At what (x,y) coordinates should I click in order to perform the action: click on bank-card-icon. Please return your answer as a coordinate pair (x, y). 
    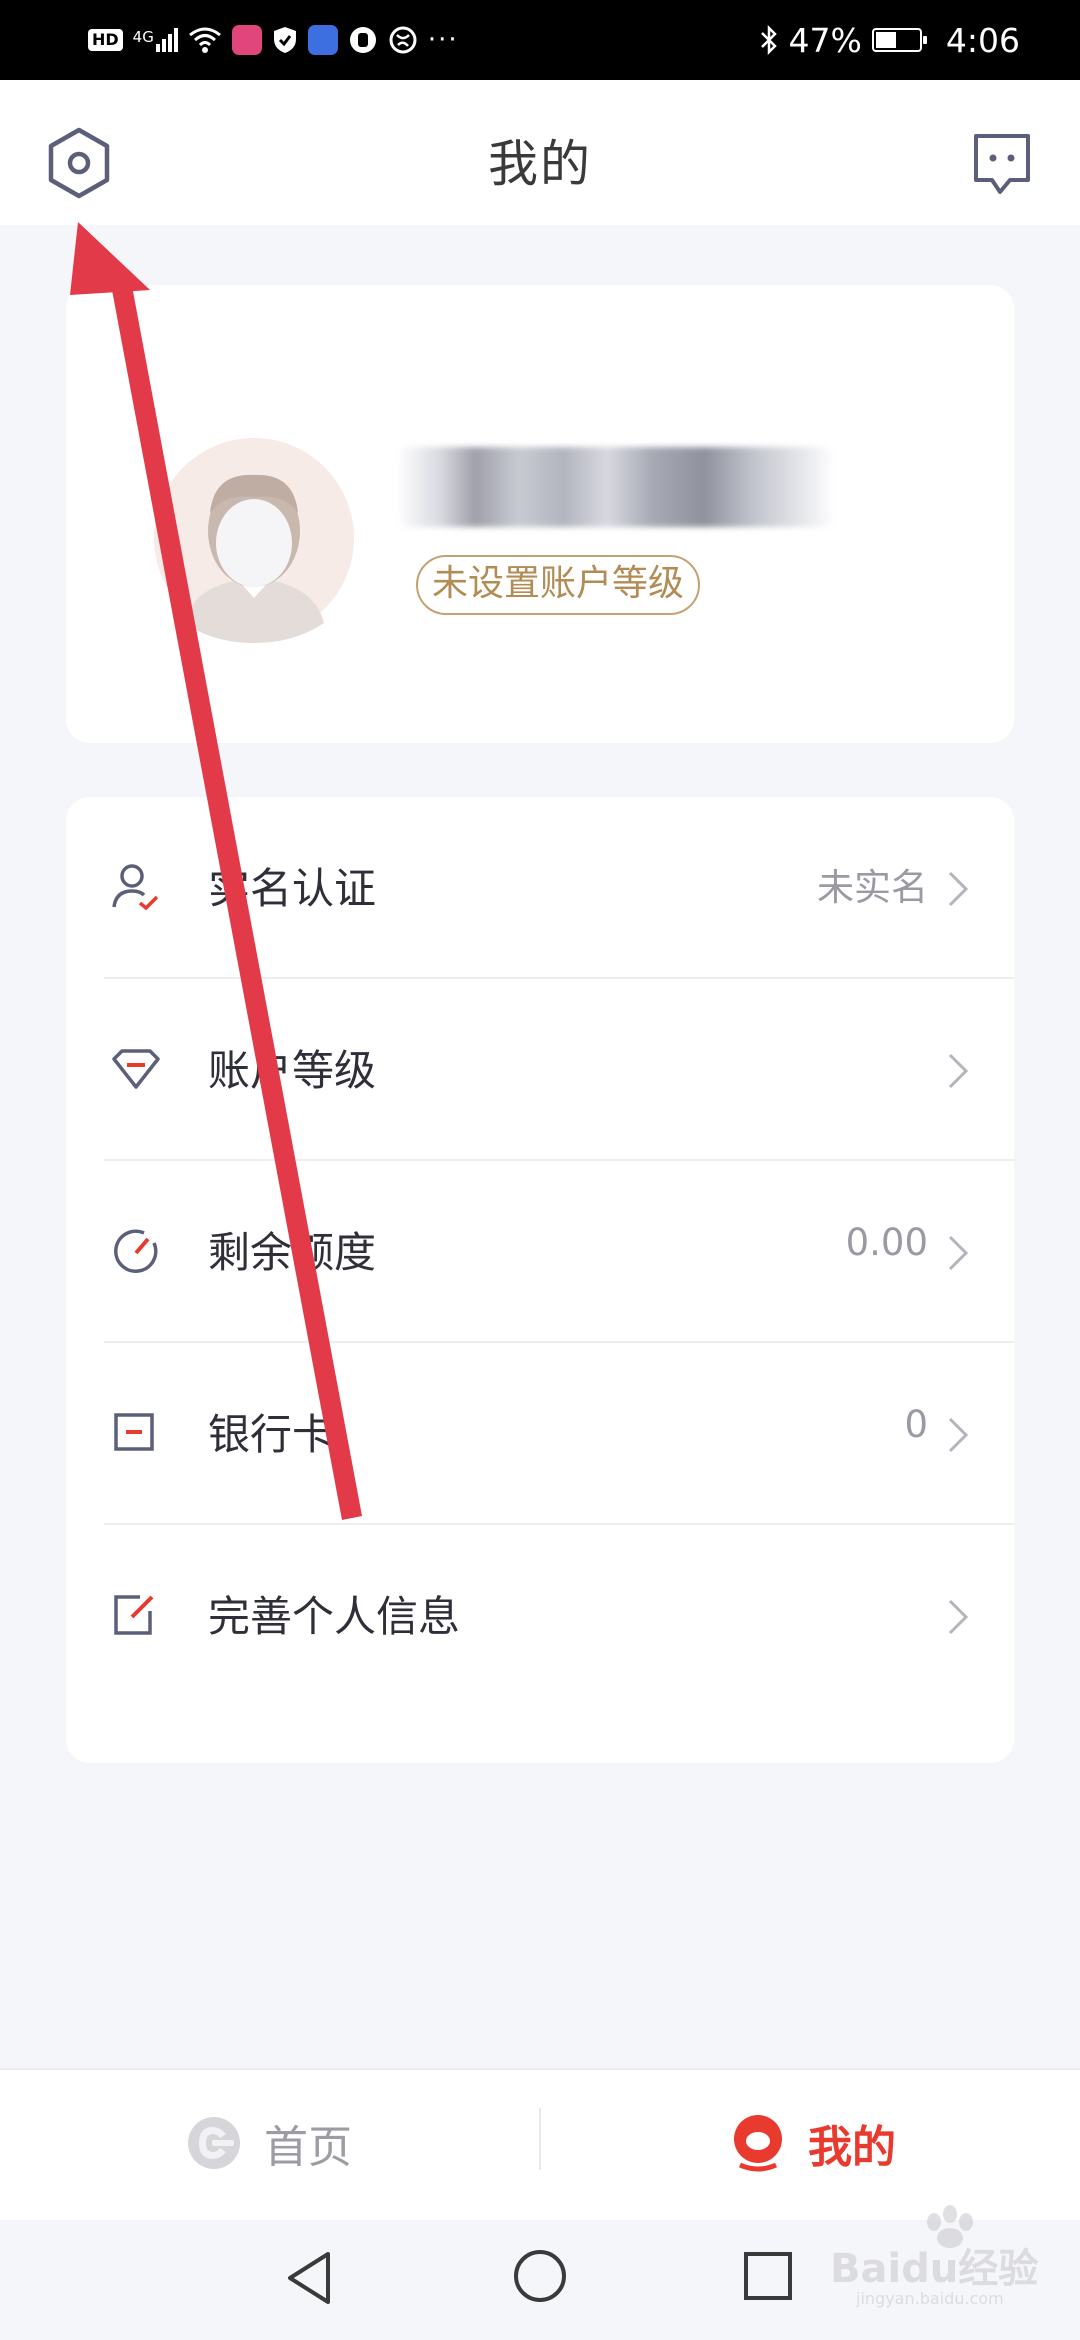
    Looking at the image, I should click on (134, 1432).